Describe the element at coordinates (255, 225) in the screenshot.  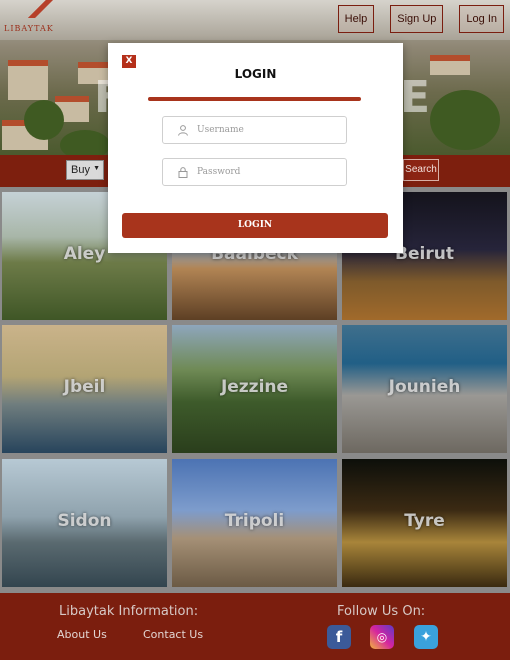
I see `login-submit-button: LOGIN` at that location.